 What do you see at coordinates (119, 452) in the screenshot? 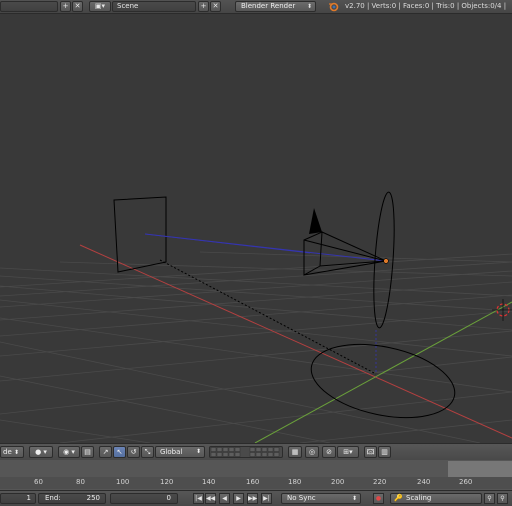
I see `translate-manipulator-icon: ↖` at bounding box center [119, 452].